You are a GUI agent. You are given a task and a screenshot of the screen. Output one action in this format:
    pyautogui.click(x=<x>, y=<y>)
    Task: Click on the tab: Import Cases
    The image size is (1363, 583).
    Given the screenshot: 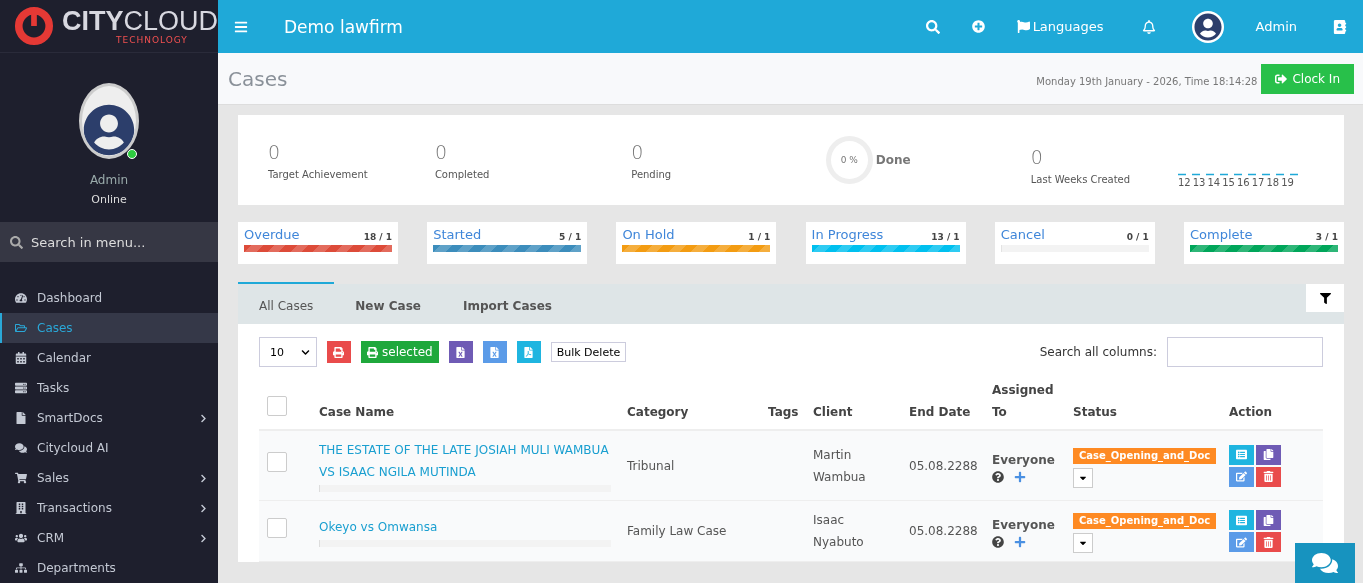 What is the action you would take?
    pyautogui.click(x=507, y=303)
    